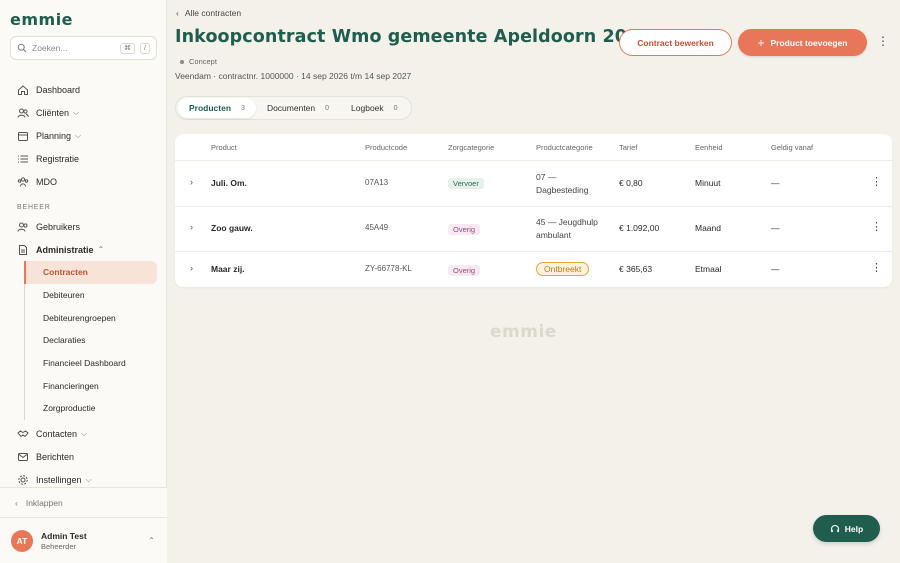 This screenshot has height=563, width=900. Describe the element at coordinates (34, 207) in the screenshot. I see `section-label-beheer: BEHEER` at that location.